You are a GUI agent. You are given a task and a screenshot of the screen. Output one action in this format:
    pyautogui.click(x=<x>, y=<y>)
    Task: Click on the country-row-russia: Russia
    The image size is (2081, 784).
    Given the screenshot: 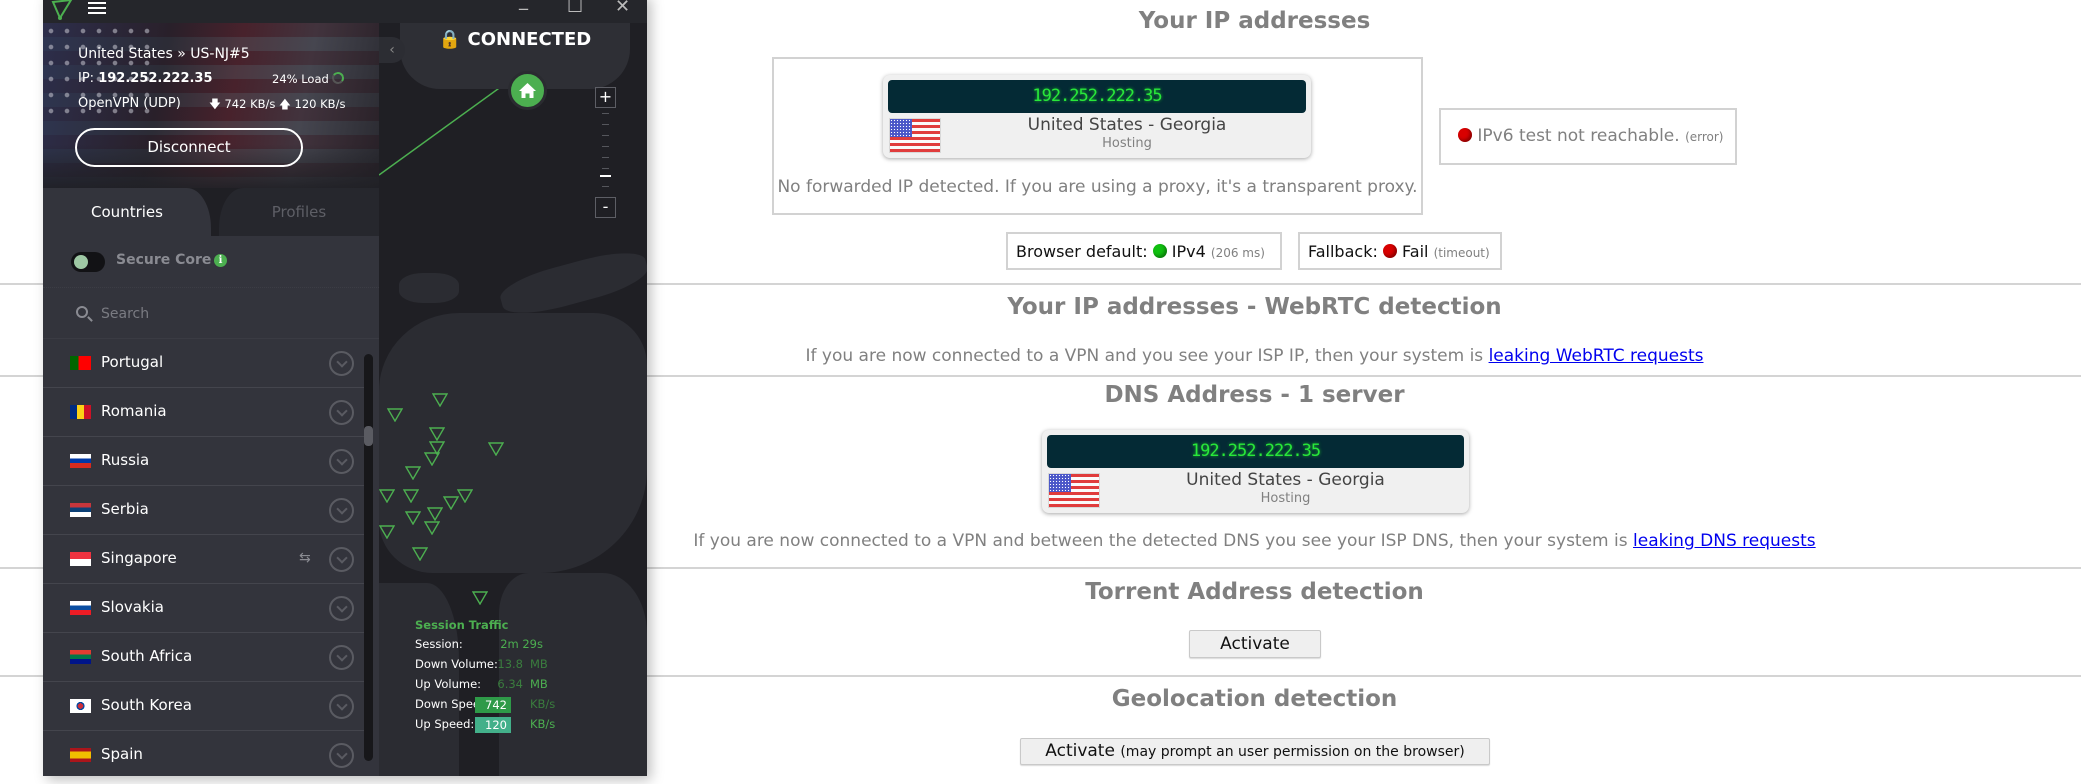 What is the action you would take?
    pyautogui.click(x=204, y=461)
    